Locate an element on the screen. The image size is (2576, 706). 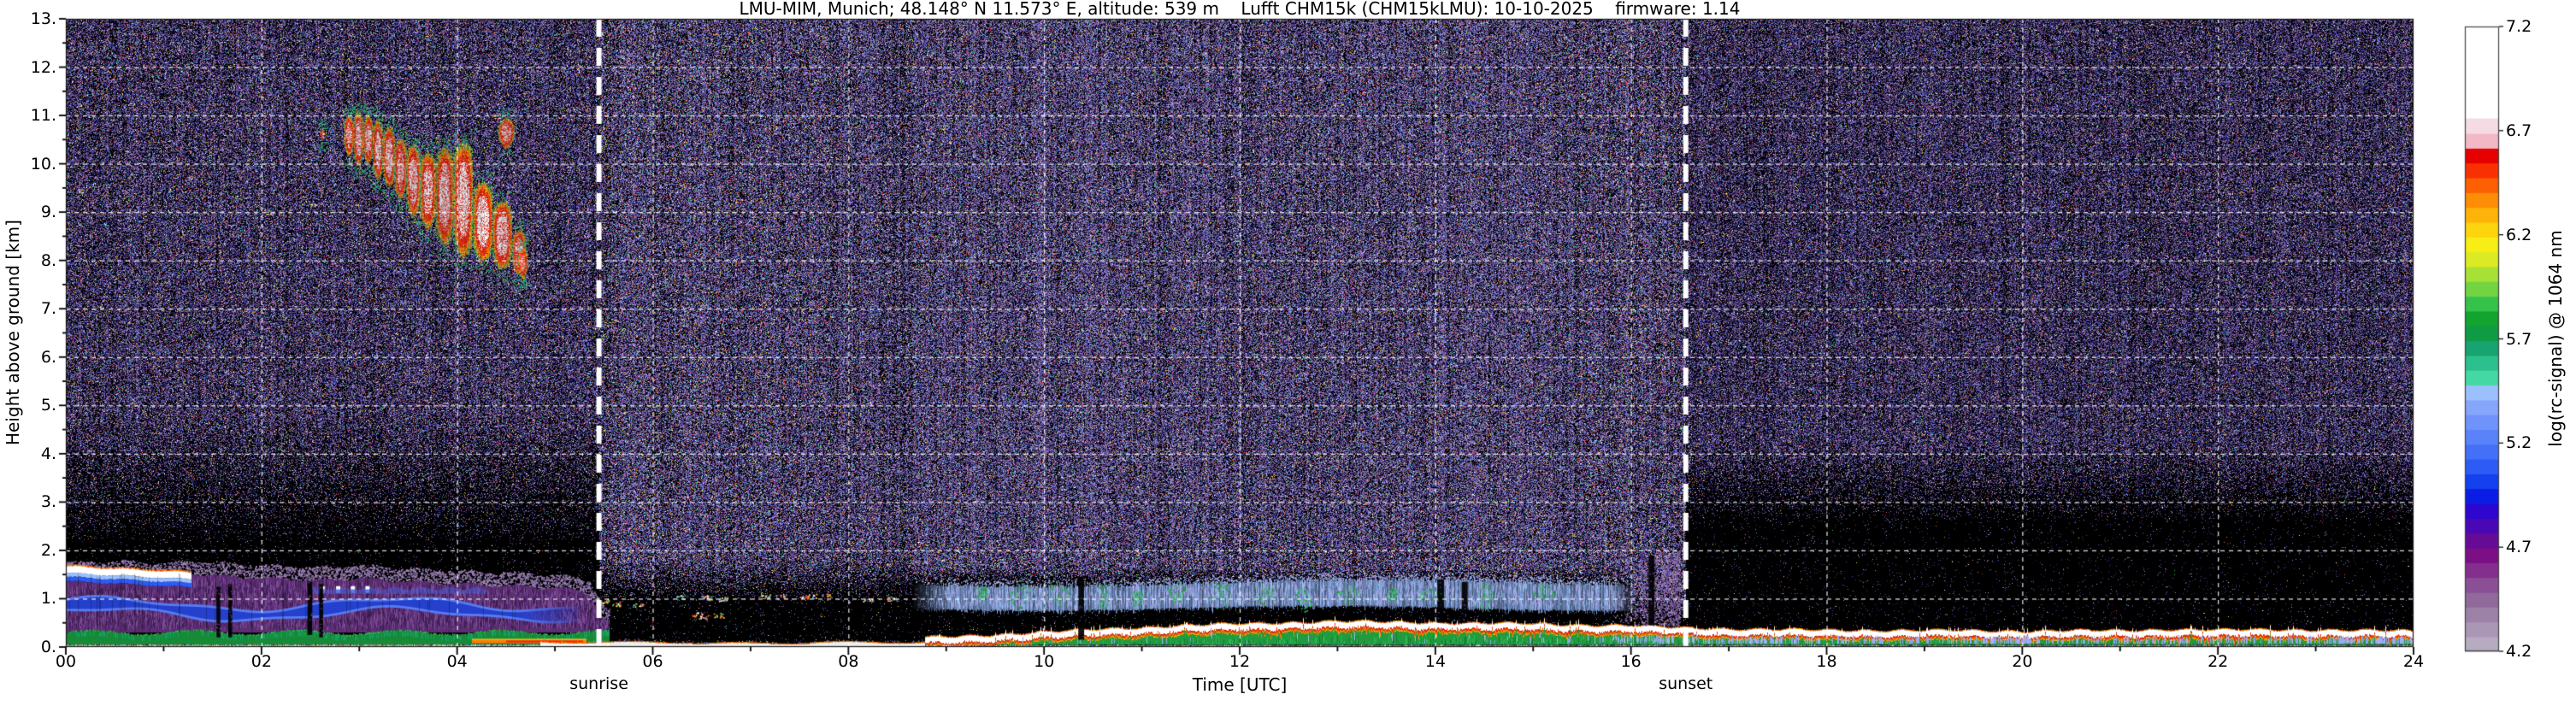
x-tick-label: 24 is located at coordinates (2413, 661).